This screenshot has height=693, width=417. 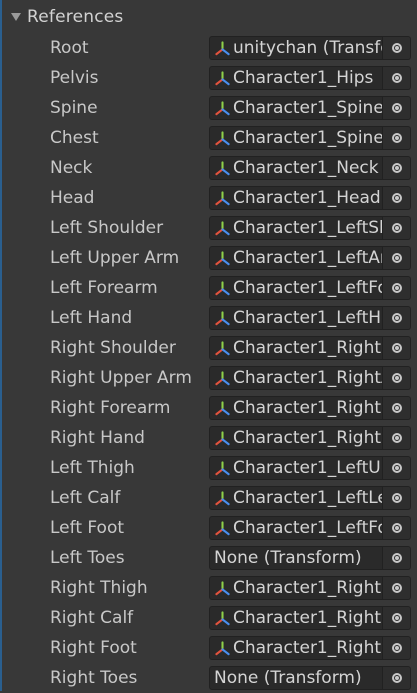 I want to click on object-field-value: Character1_RightFoot, so click(x=307, y=648).